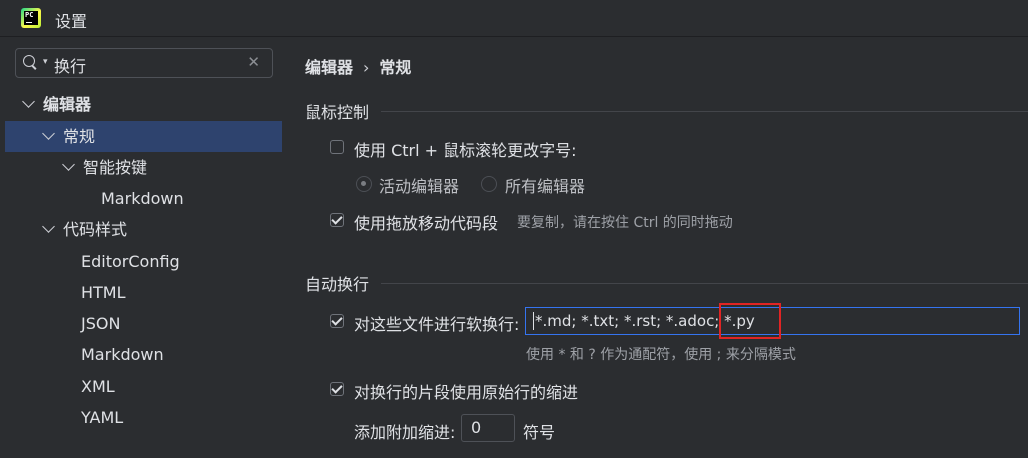 The image size is (1028, 458). What do you see at coordinates (31, 18) in the screenshot?
I see `pycharm-logo-icon: PC` at bounding box center [31, 18].